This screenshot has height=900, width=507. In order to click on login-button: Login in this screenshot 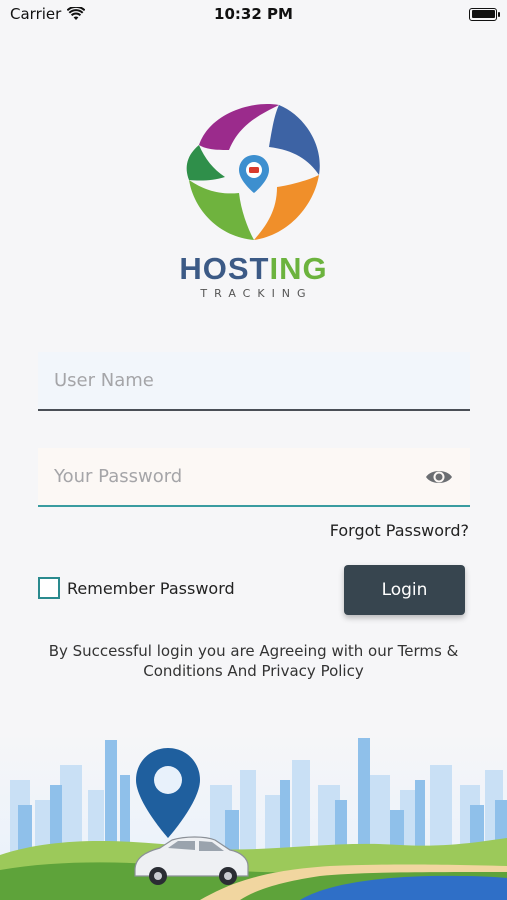, I will do `click(404, 590)`.